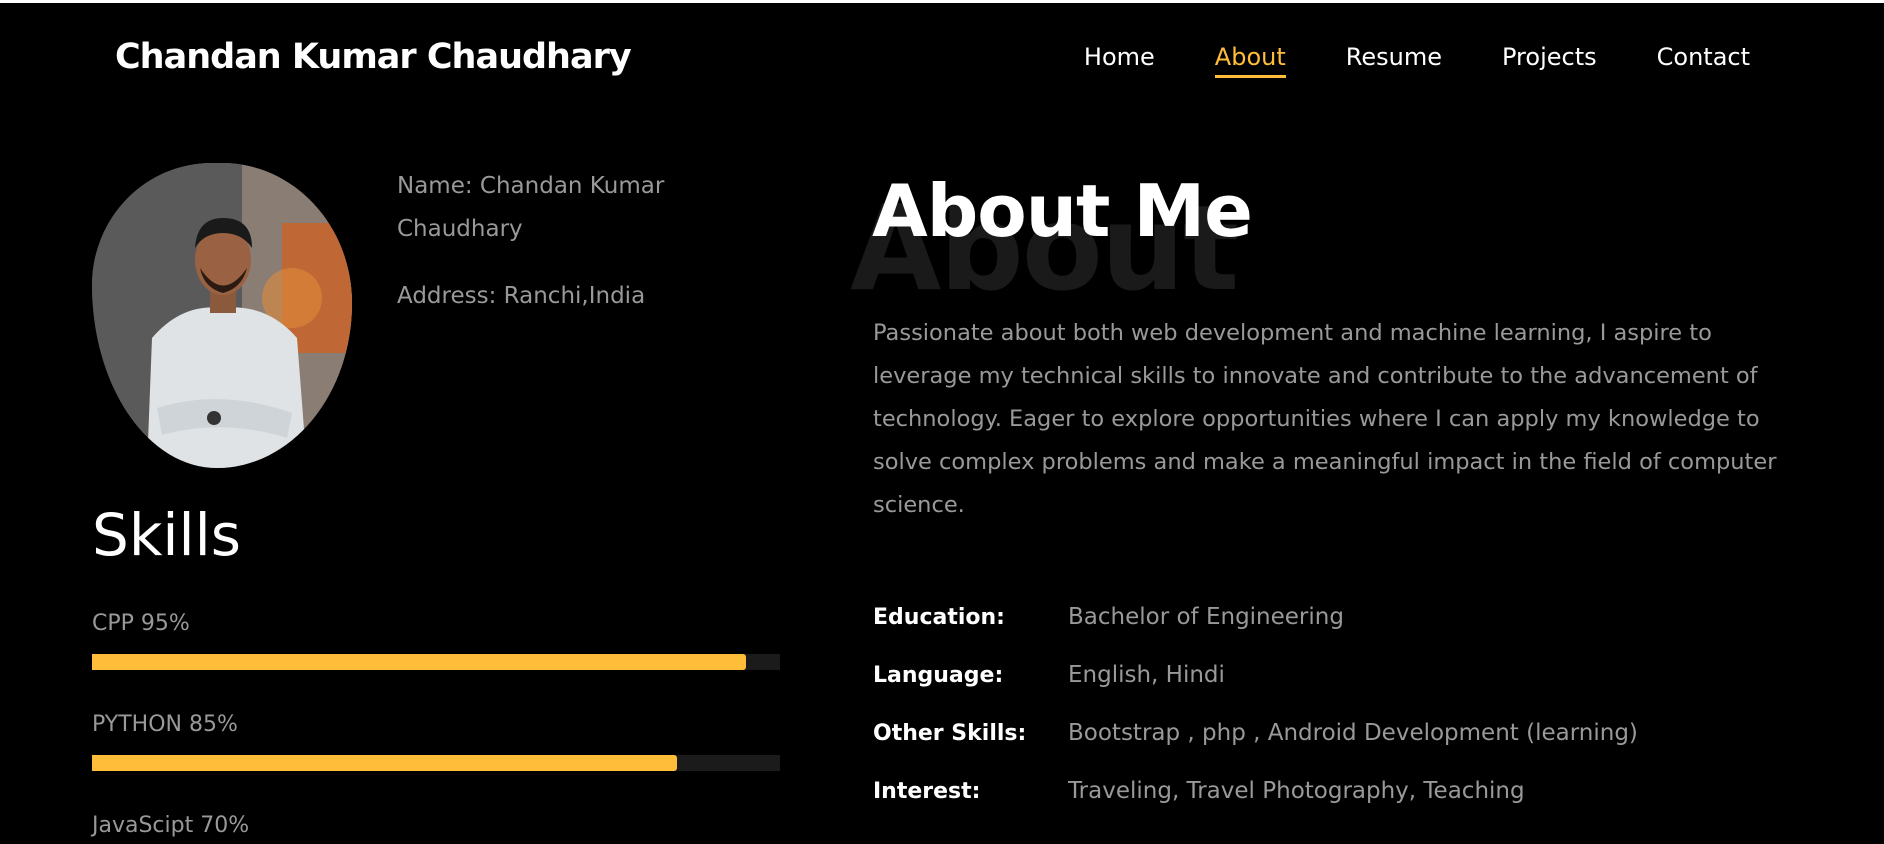  Describe the element at coordinates (436, 640) in the screenshot. I see `skill-item: CPP 95%` at that location.